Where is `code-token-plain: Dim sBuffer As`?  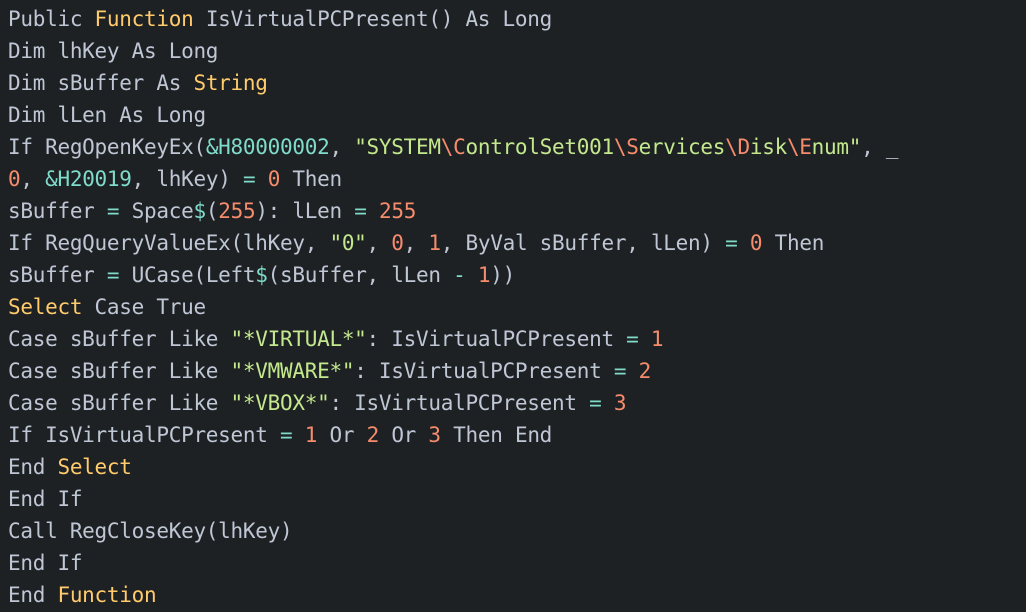 code-token-plain: Dim sBuffer As is located at coordinates (101, 83).